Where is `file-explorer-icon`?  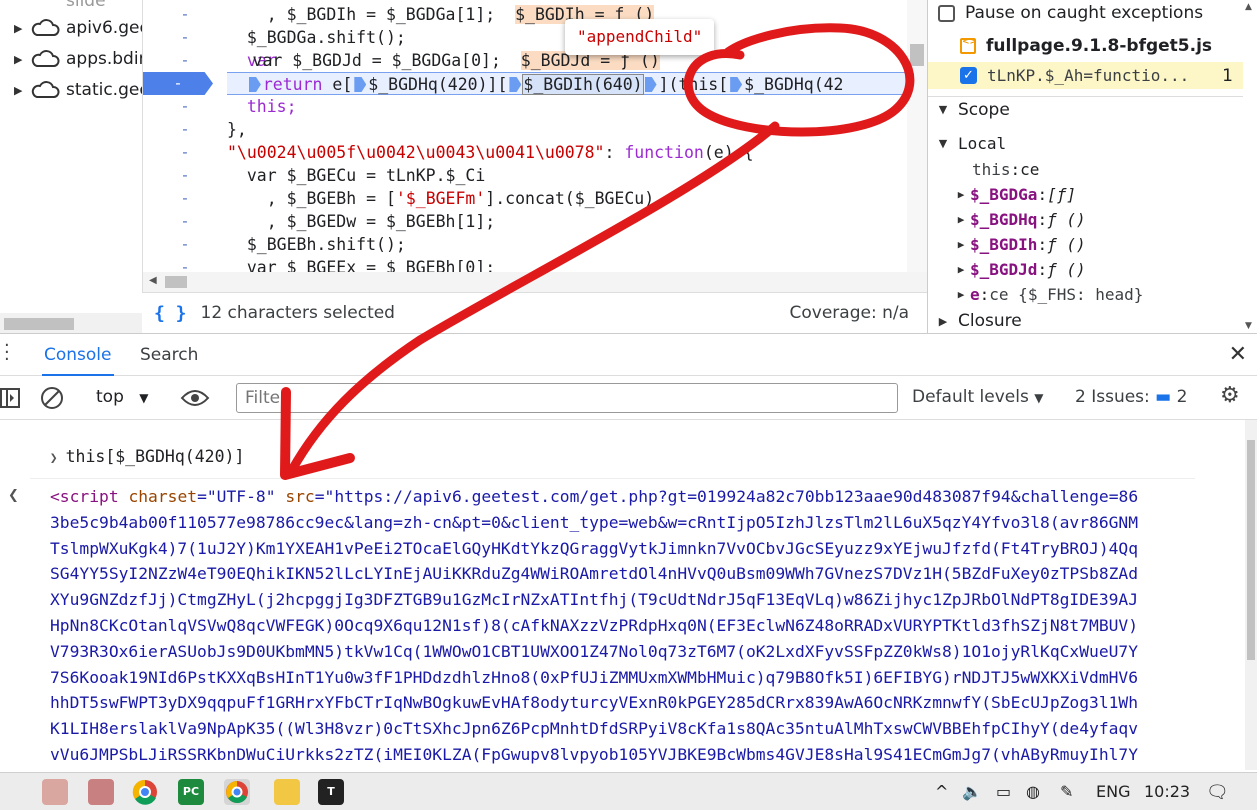 file-explorer-icon is located at coordinates (287, 792).